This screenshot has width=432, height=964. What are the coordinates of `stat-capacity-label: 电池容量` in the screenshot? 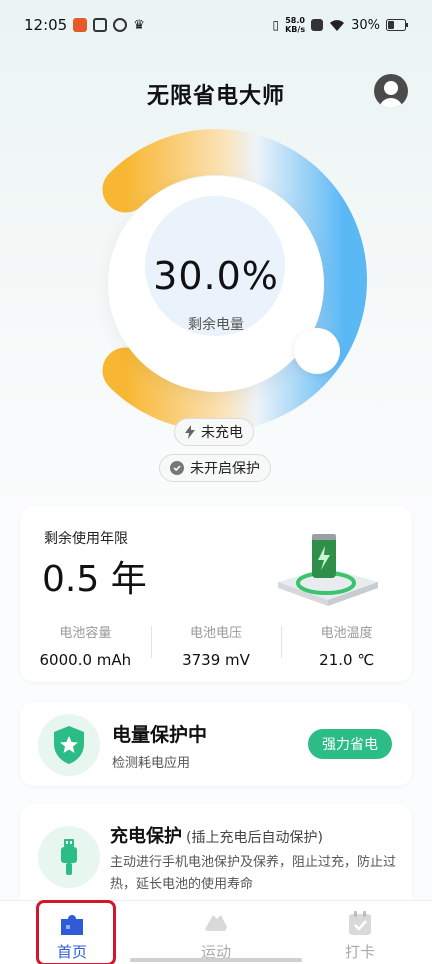 It's located at (85, 633).